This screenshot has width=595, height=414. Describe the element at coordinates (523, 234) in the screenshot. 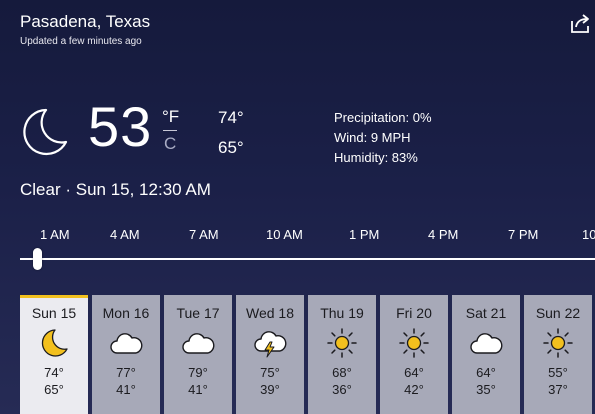

I see `hour-label: 7 PM` at that location.